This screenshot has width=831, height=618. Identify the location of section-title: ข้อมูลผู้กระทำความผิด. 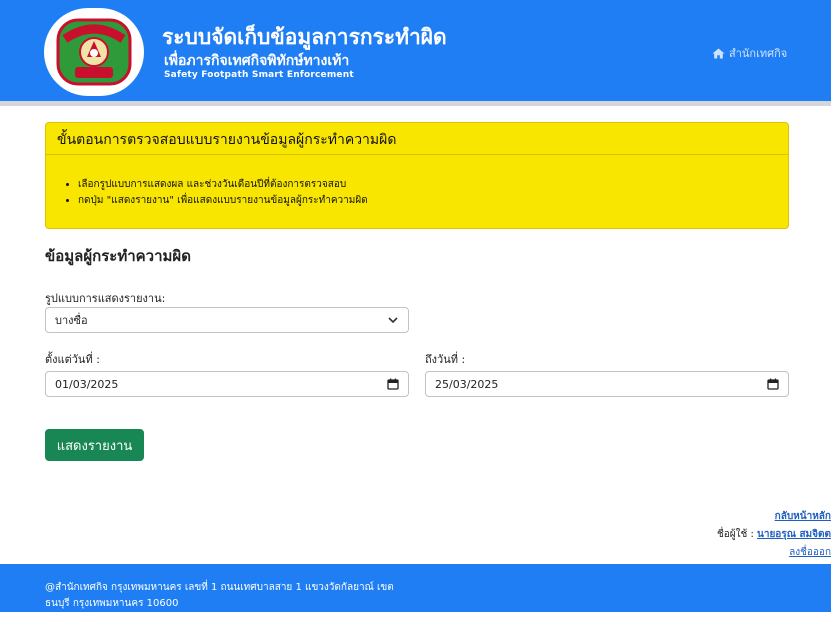
(118, 256).